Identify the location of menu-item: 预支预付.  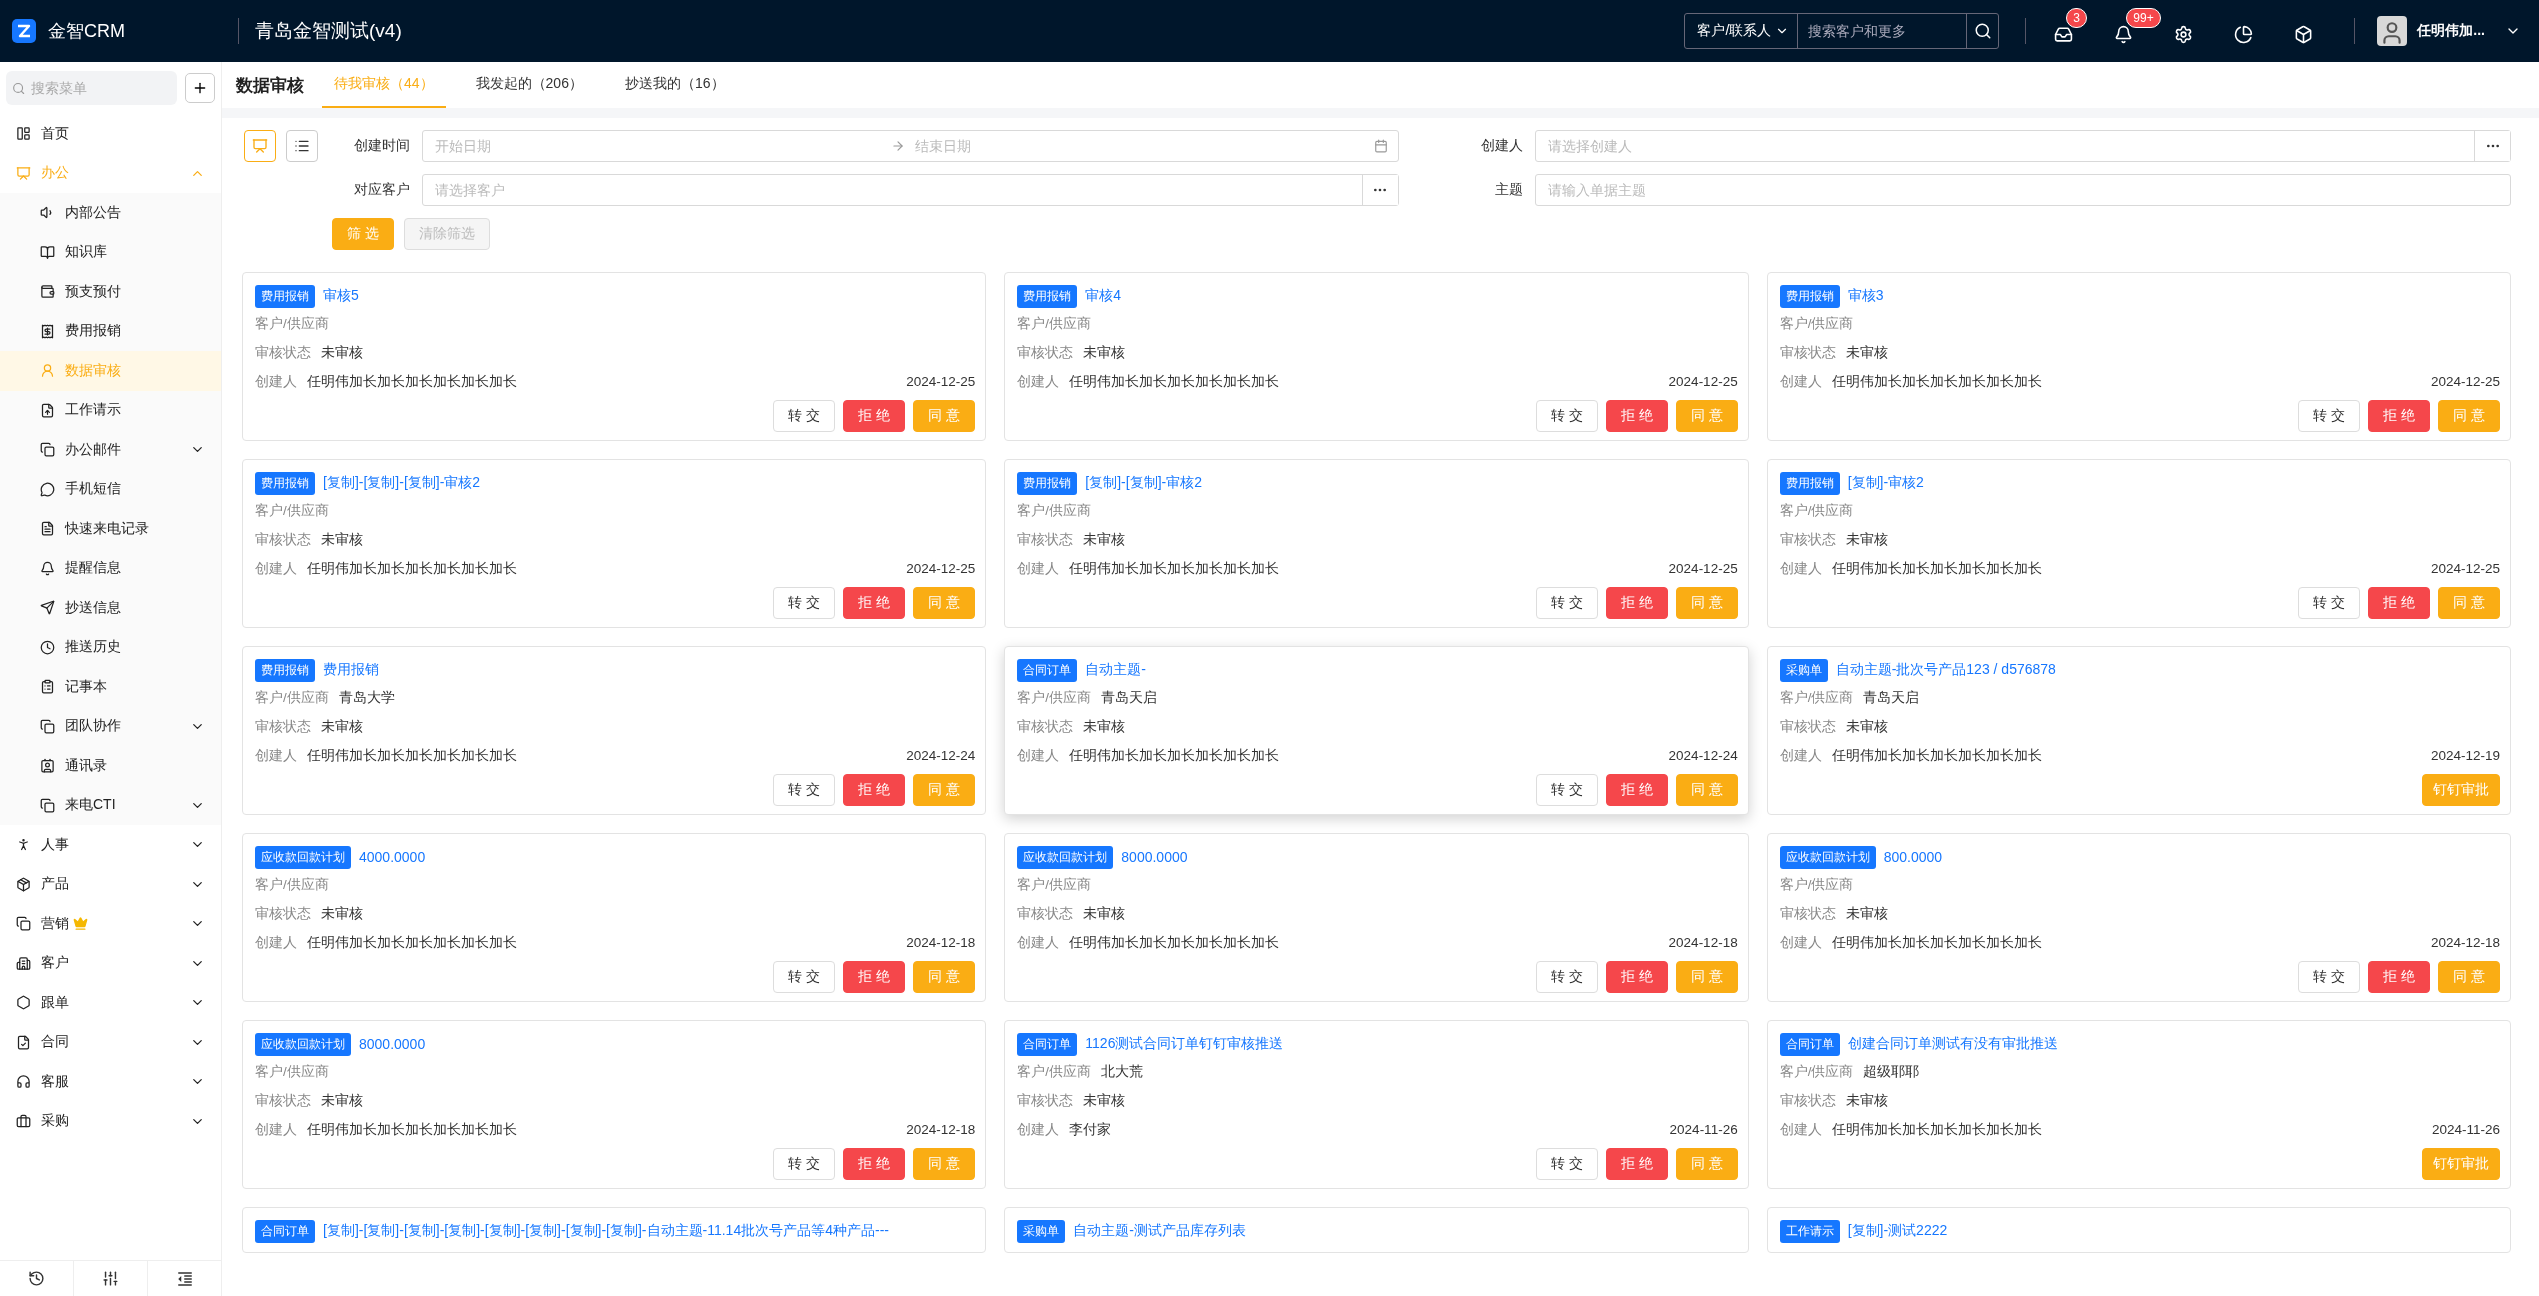
(110, 292).